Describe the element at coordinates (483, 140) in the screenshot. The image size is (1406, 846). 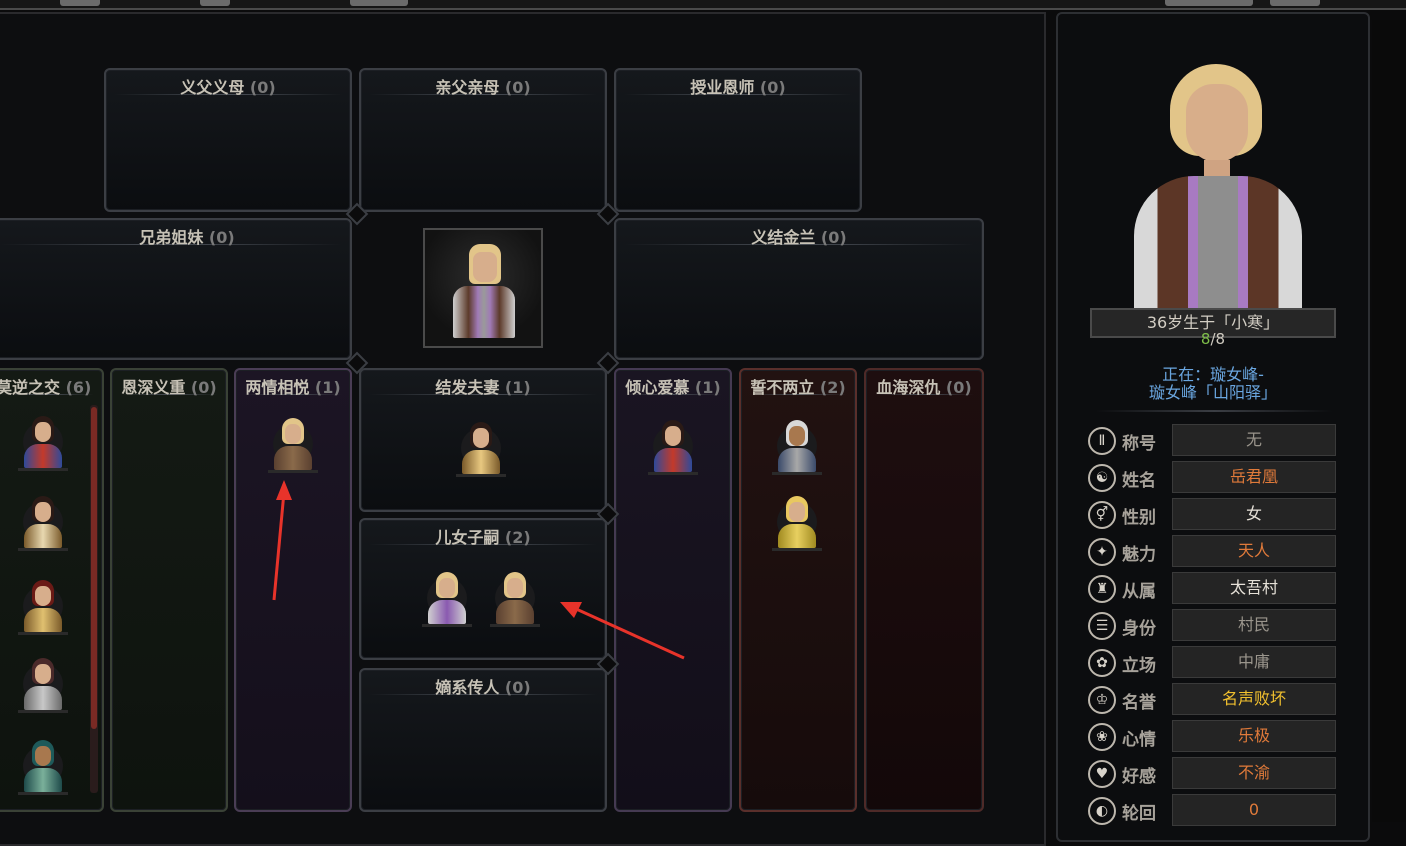
I see `panel-birth-parents: 亲父亲母 (0)` at that location.